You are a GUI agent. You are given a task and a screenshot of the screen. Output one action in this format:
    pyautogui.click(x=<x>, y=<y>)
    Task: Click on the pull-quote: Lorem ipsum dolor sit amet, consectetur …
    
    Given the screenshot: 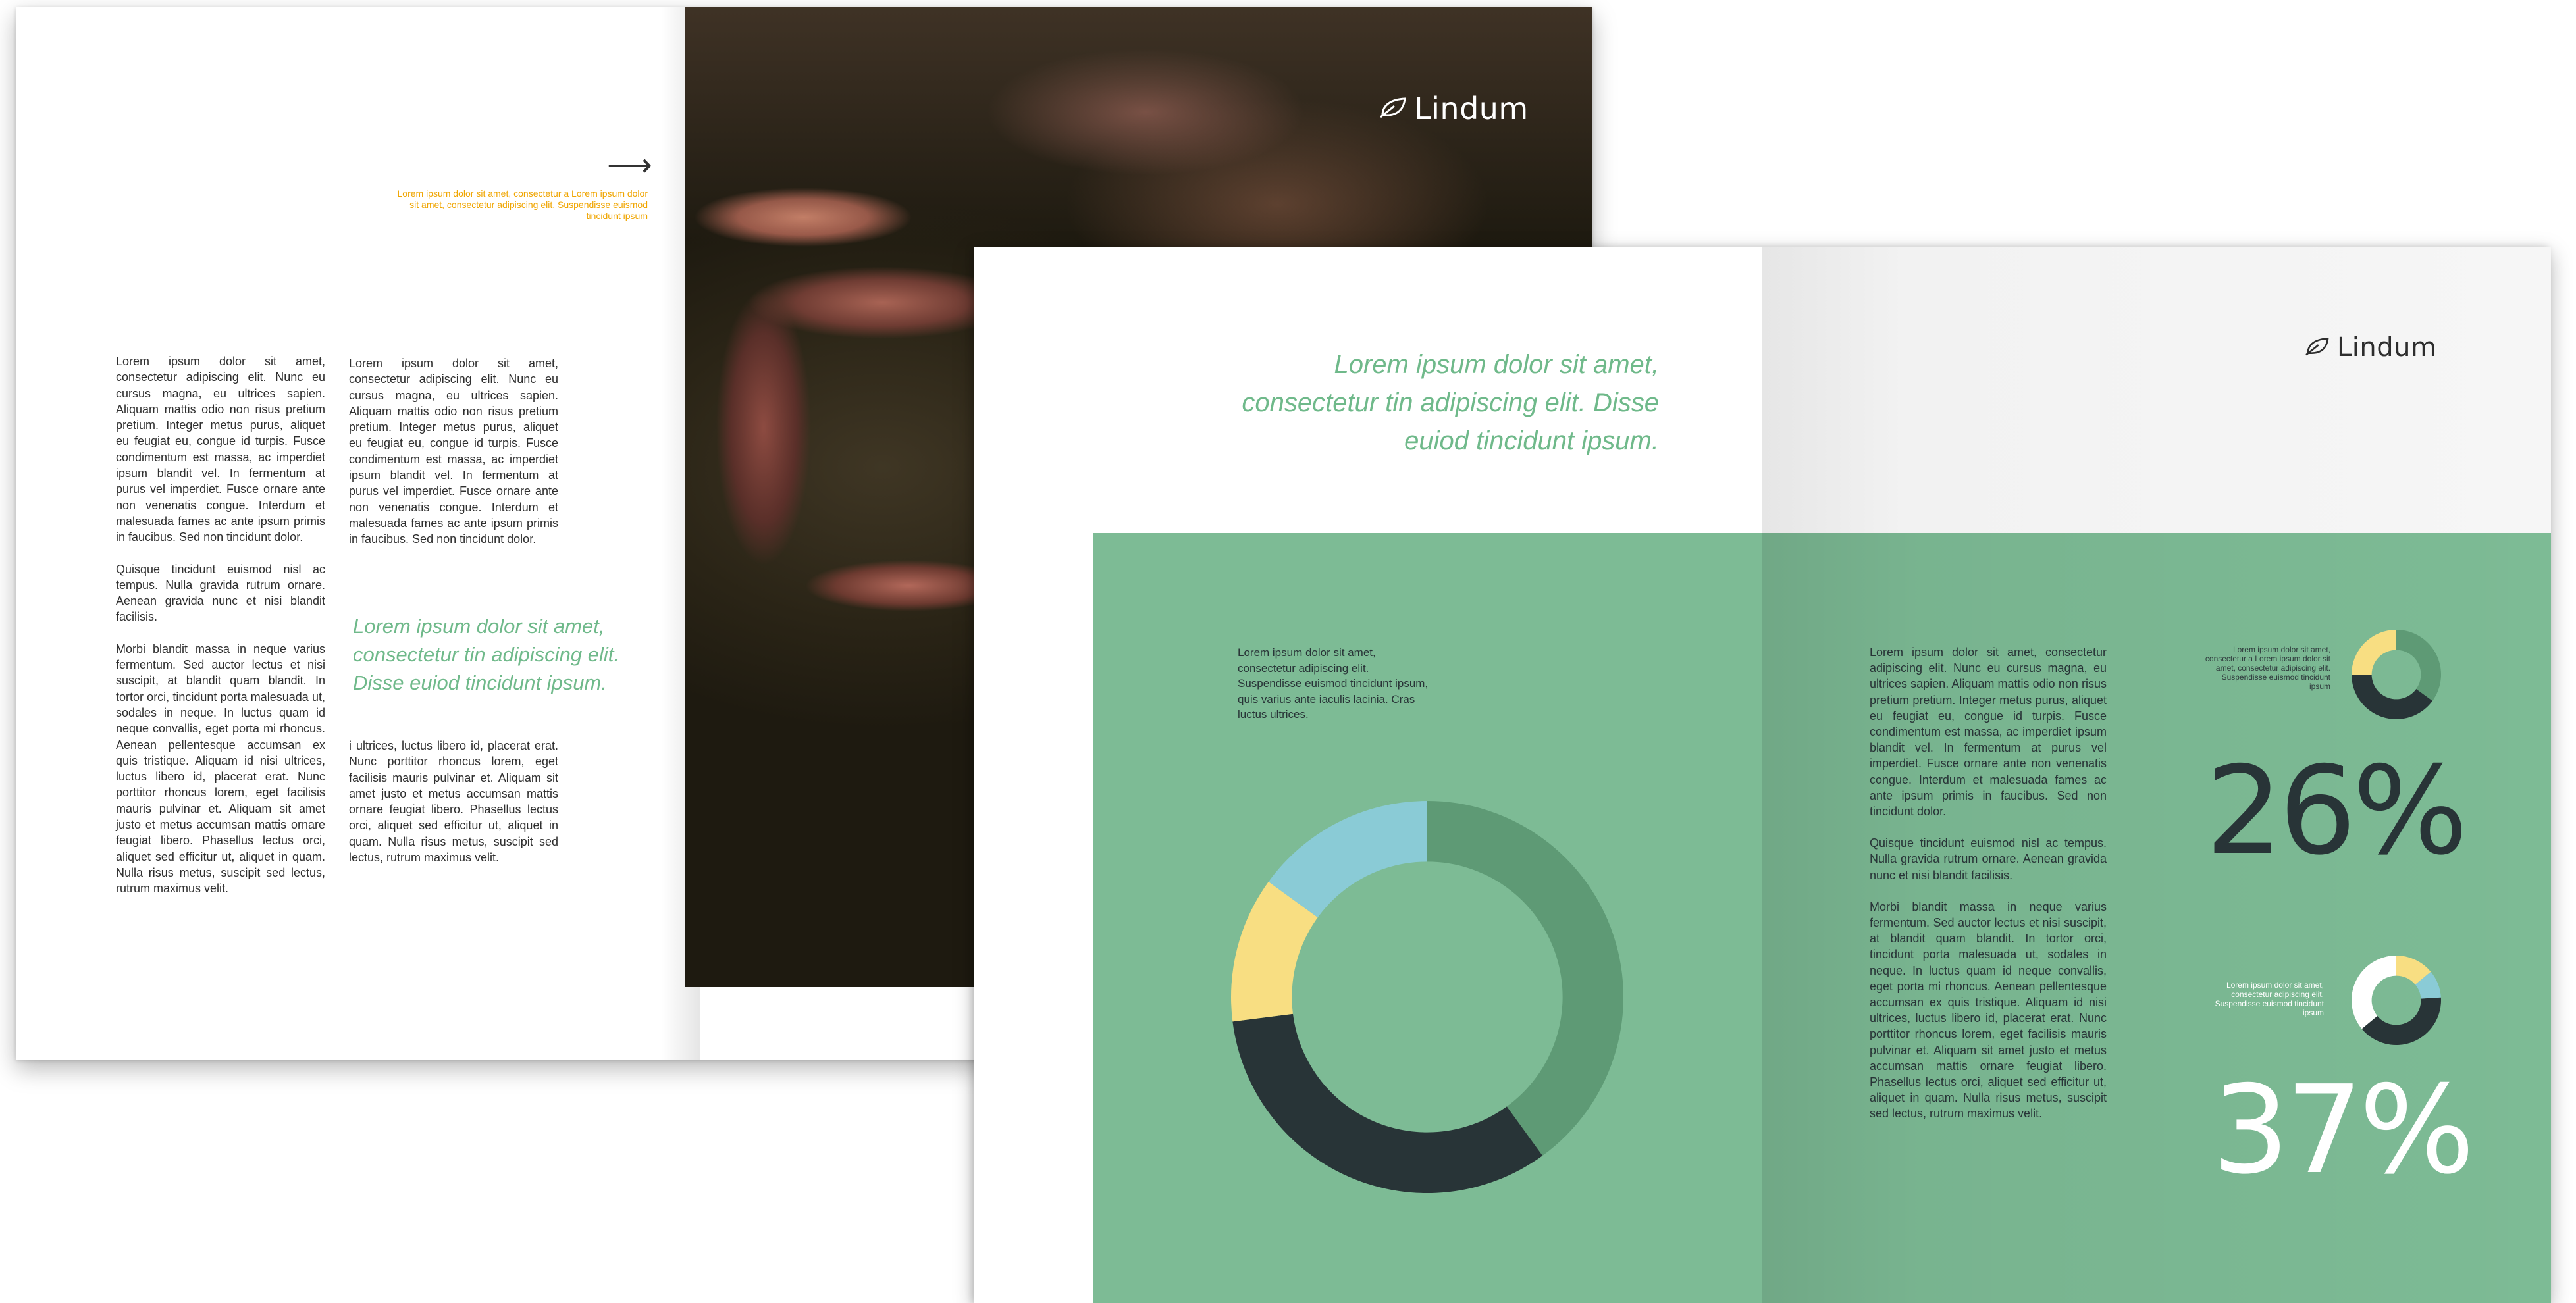 What is the action you would take?
    pyautogui.click(x=486, y=654)
    